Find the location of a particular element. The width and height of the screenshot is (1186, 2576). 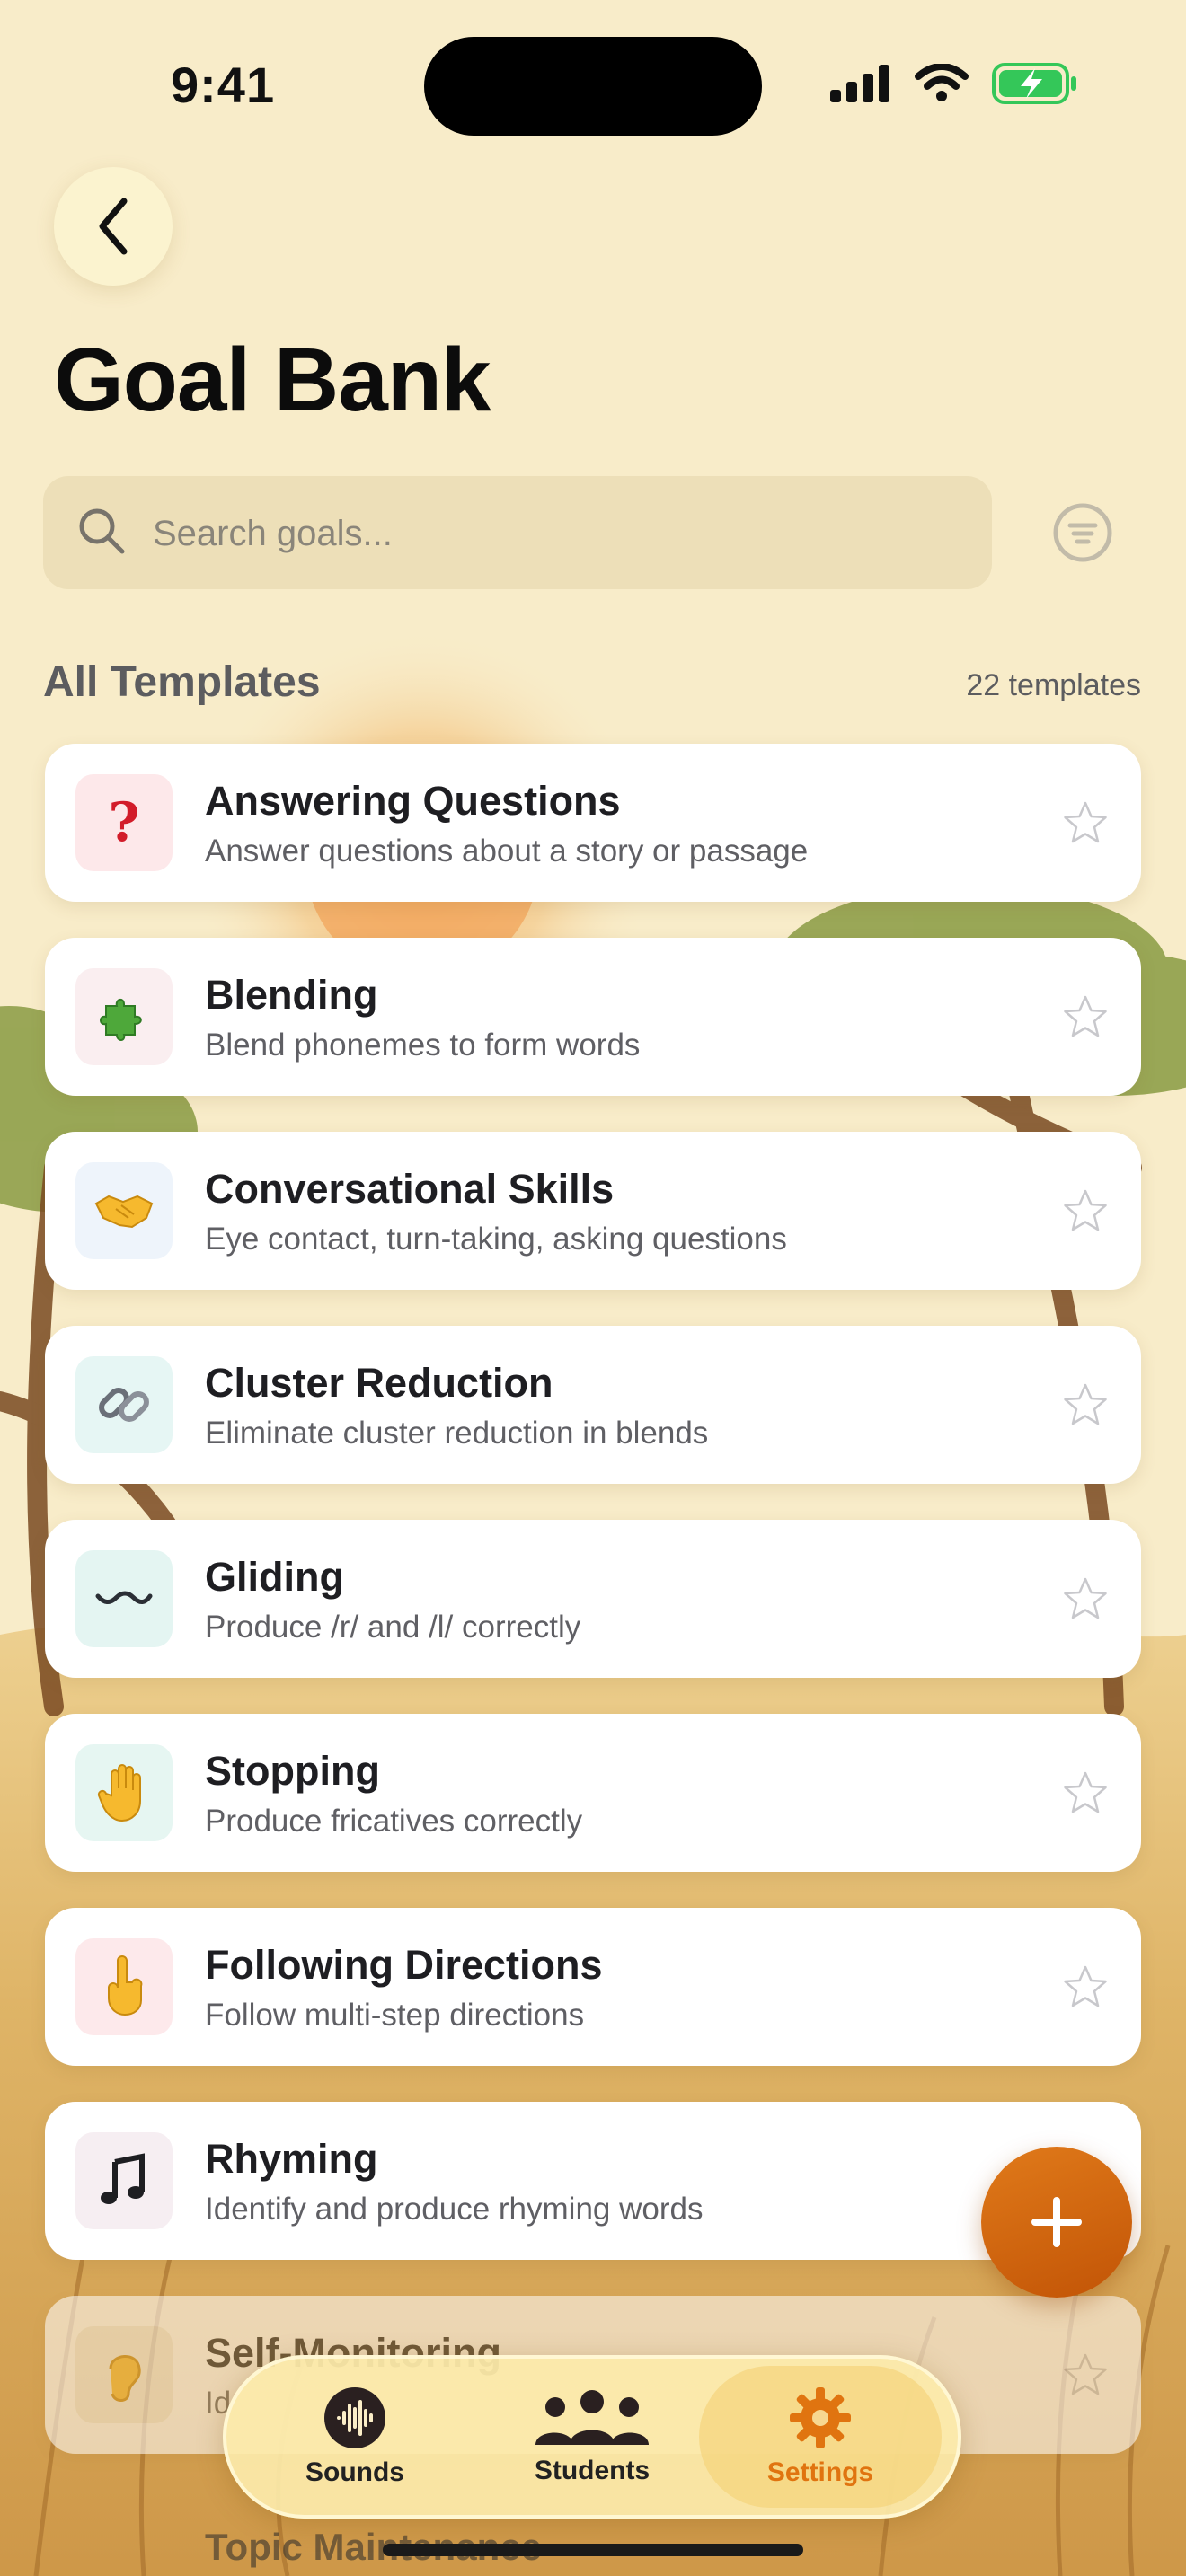

home-indicator is located at coordinates (593, 2550).